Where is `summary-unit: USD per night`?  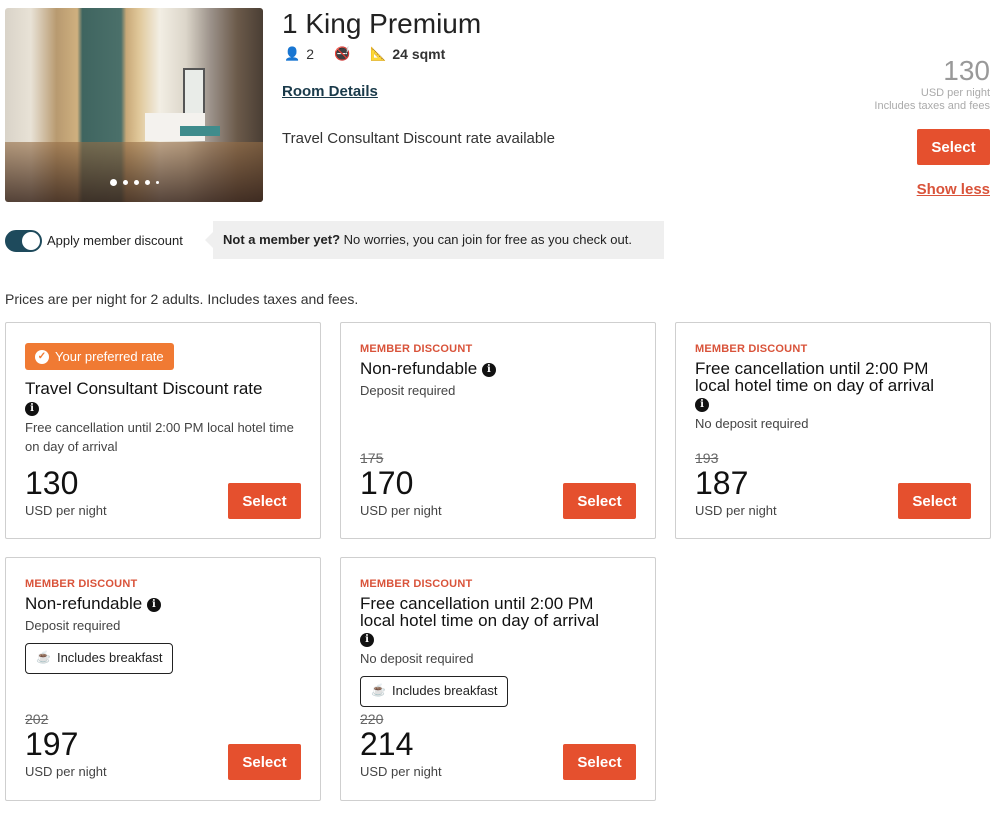
summary-unit: USD per night is located at coordinates (955, 93).